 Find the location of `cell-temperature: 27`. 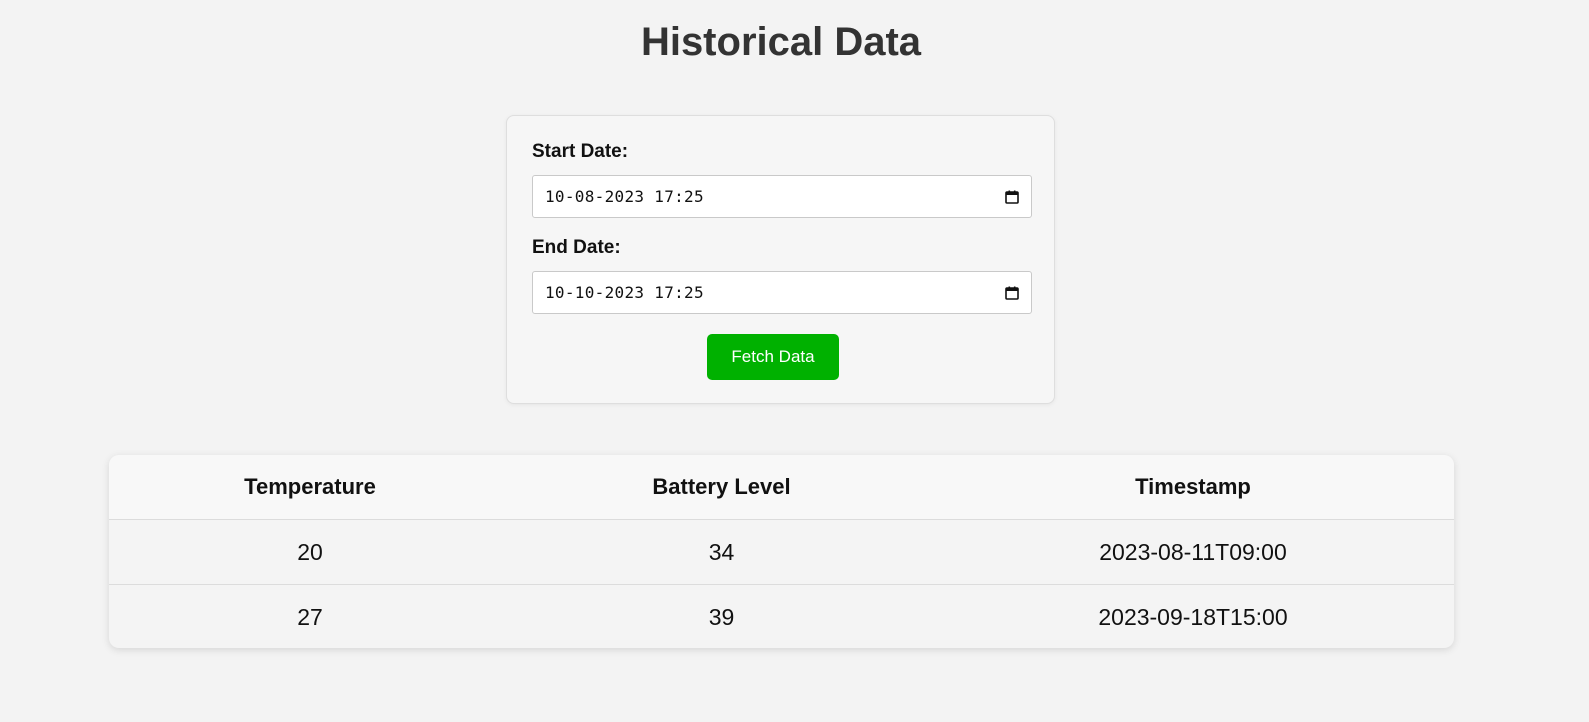

cell-temperature: 27 is located at coordinates (310, 616).